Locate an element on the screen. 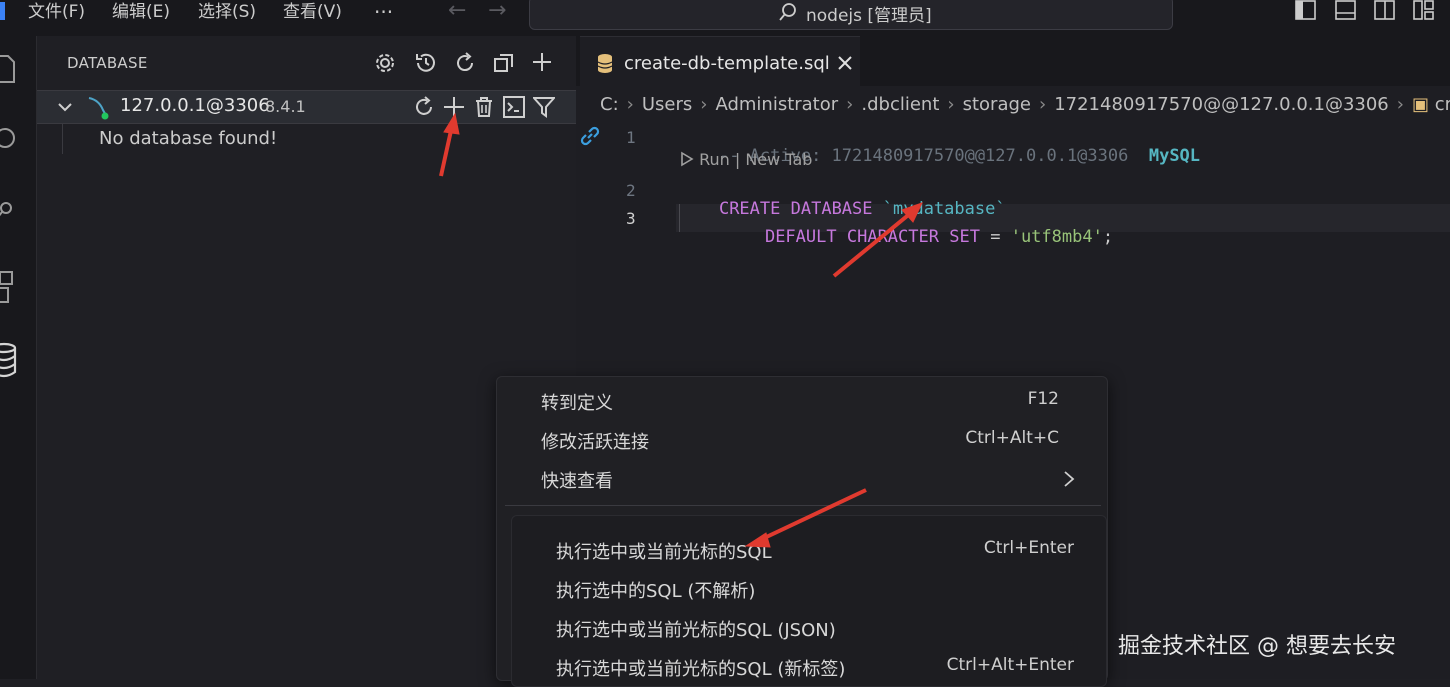 The height and width of the screenshot is (687, 1450). watermark: 掘金技术社区 @ 想要去长安 is located at coordinates (1257, 646).